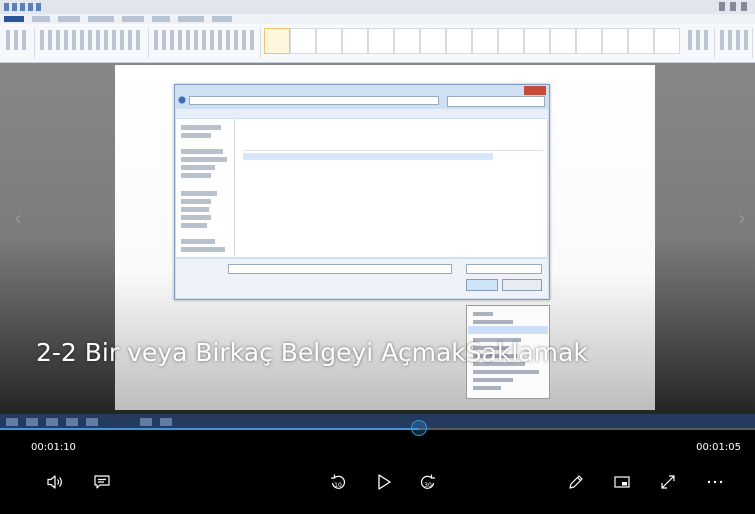  What do you see at coordinates (23, 7) in the screenshot?
I see `video-quick-access-toolbar` at bounding box center [23, 7].